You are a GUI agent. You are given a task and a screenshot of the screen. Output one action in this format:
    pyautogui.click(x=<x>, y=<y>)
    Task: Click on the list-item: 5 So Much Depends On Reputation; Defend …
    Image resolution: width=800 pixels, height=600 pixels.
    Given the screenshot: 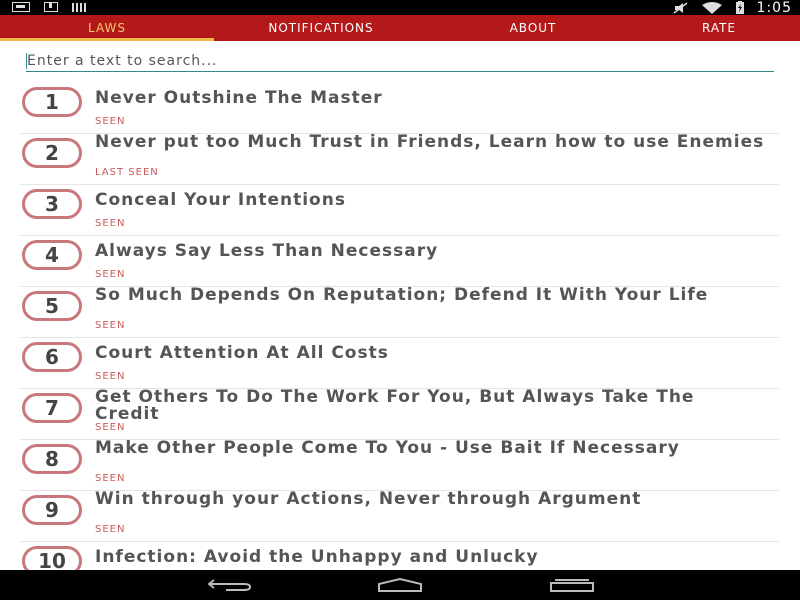 What is the action you would take?
    pyautogui.click(x=399, y=312)
    